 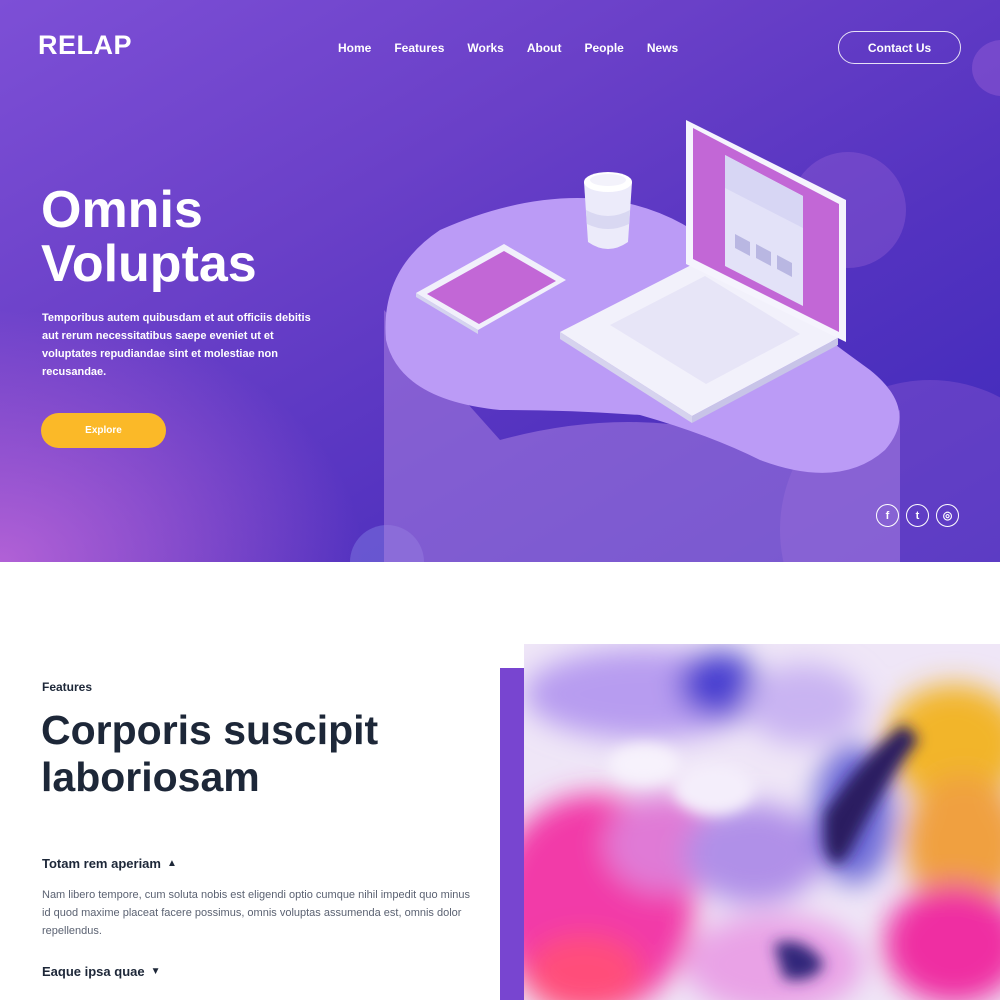 I want to click on social-links: f t ◎, so click(x=917, y=515).